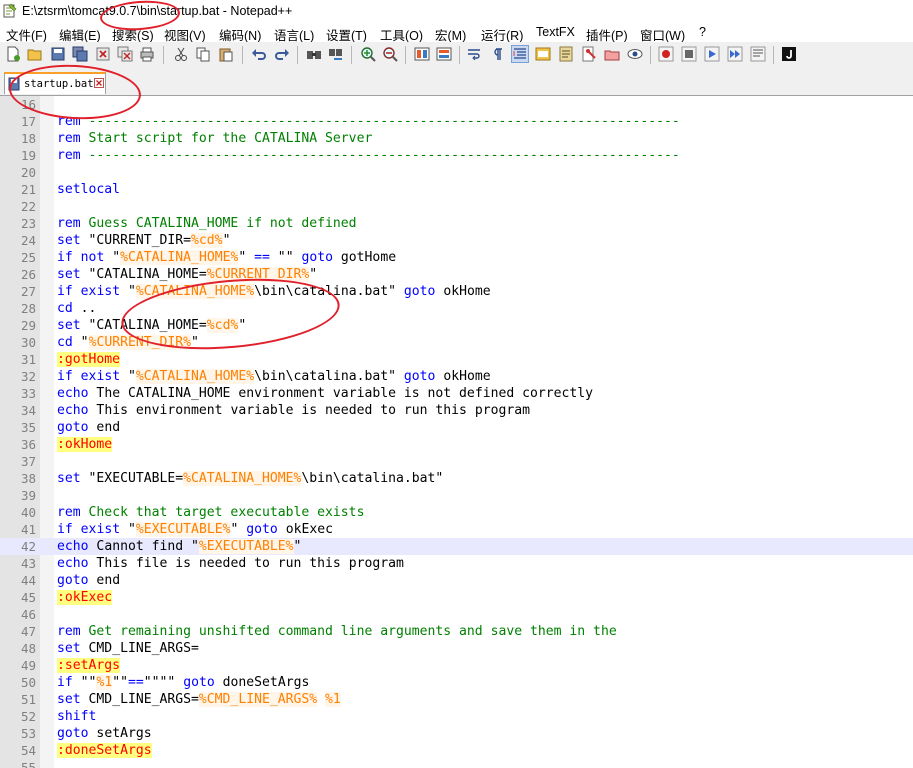  Describe the element at coordinates (147, 54) in the screenshot. I see `print-icon` at that location.